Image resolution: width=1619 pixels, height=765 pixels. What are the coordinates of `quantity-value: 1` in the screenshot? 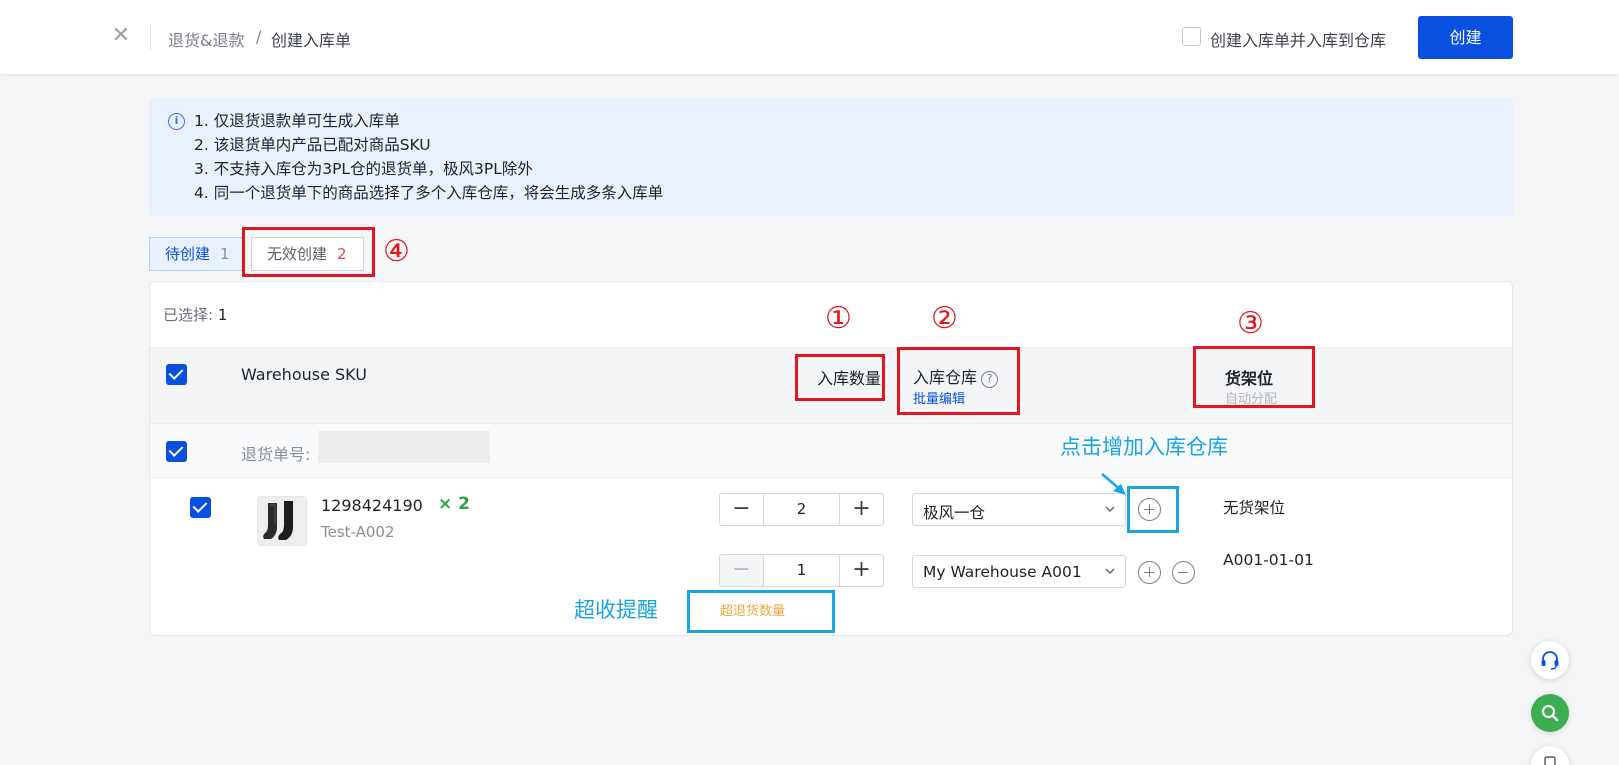 It's located at (801, 570).